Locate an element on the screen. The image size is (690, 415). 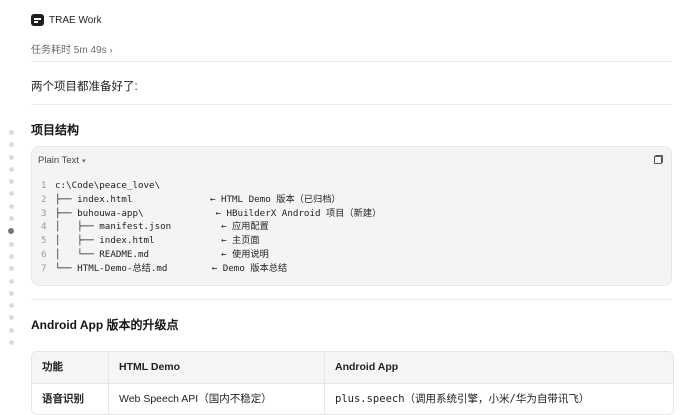
code-line: 5 │ ├── index.html ← 主页面 is located at coordinates (211, 241).